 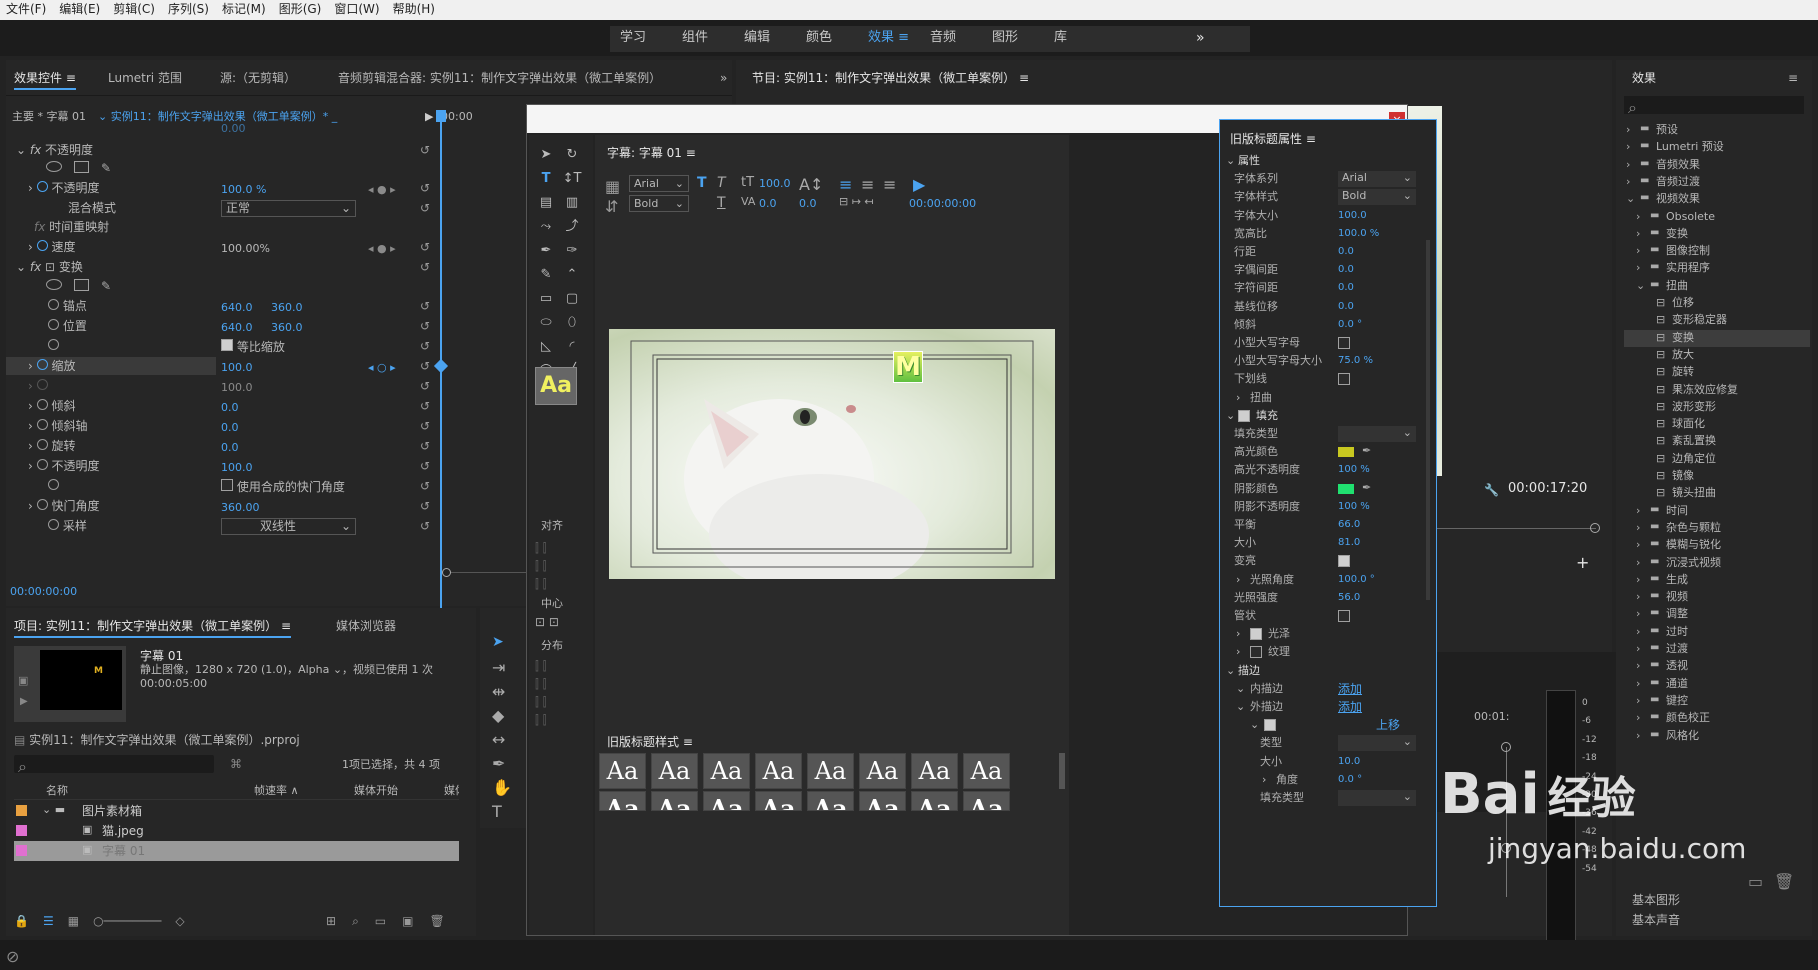 What do you see at coordinates (1717, 563) in the screenshot?
I see `effect-tree-item: › ▬ 沉浸式视频` at bounding box center [1717, 563].